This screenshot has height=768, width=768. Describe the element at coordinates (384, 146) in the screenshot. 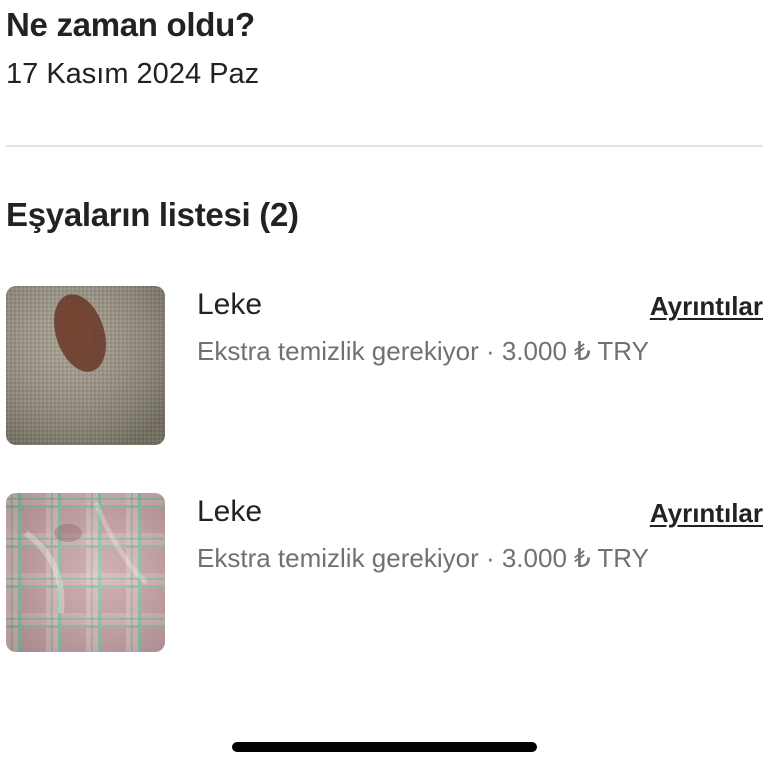

I see `section-divider` at that location.